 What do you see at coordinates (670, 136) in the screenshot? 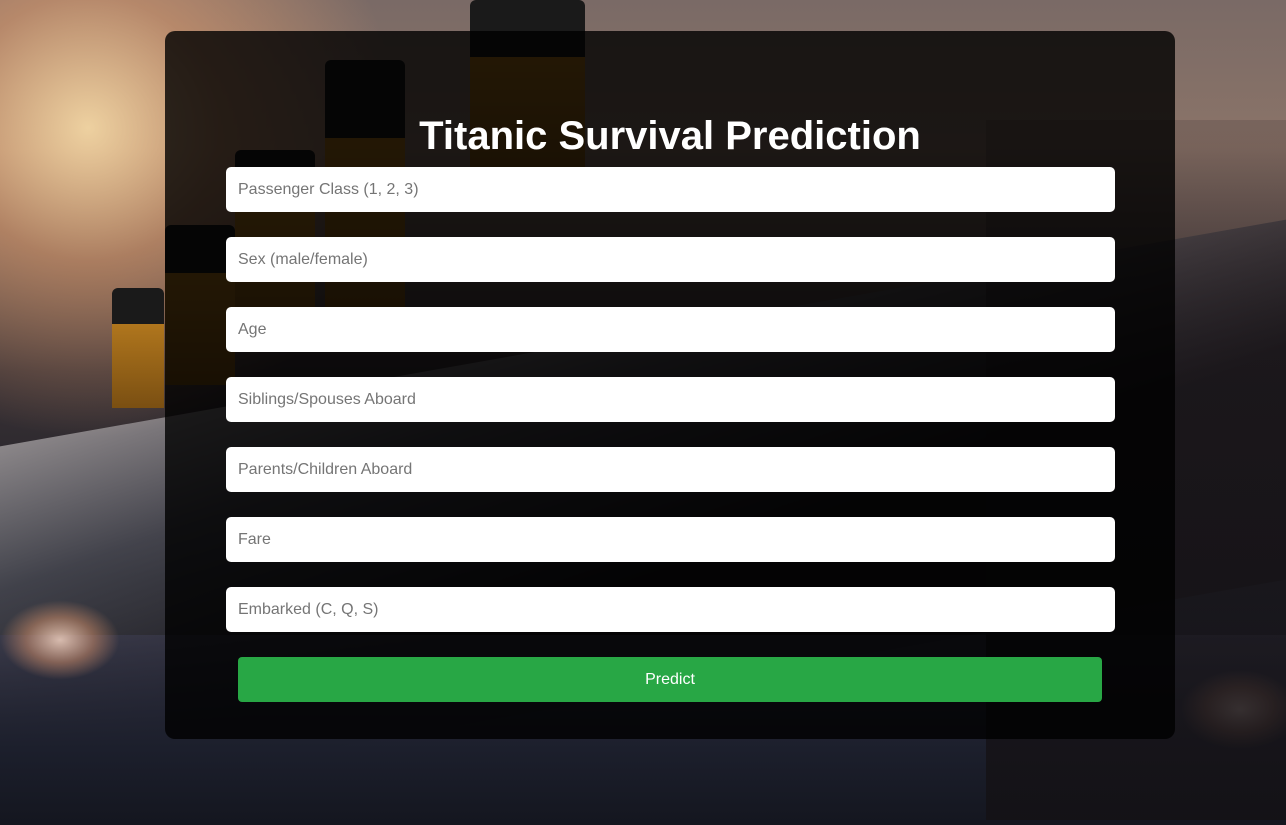
I see `page-title: Titanic Survival Prediction` at bounding box center [670, 136].